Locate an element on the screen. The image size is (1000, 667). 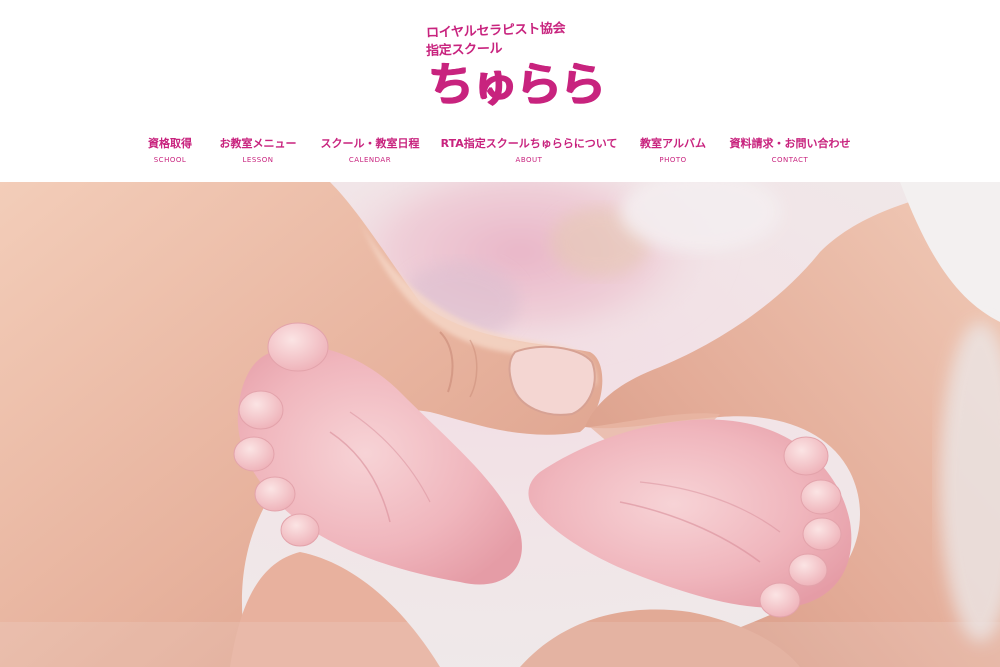
site-logo: ロイヤルセラピスト協会 指定スクール ちゅらら is located at coordinates (514, 66).